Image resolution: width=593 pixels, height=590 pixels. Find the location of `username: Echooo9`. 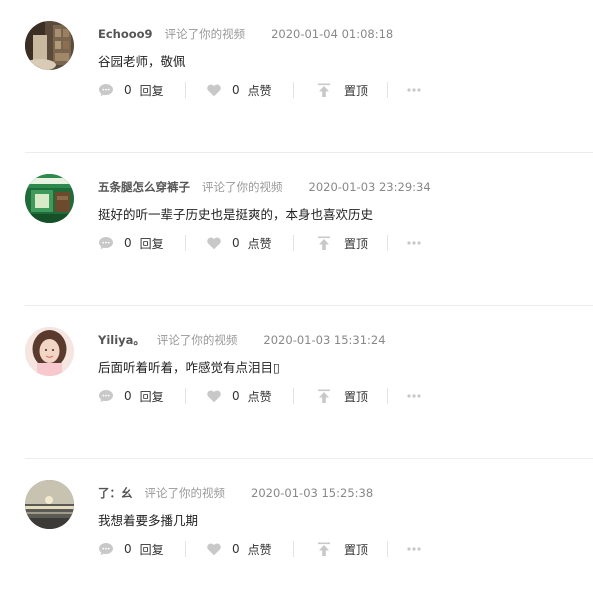

username: Echooo9 is located at coordinates (125, 34).